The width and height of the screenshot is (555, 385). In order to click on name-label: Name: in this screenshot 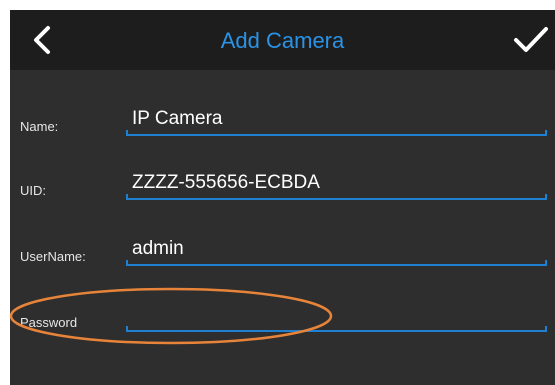, I will do `click(39, 126)`.